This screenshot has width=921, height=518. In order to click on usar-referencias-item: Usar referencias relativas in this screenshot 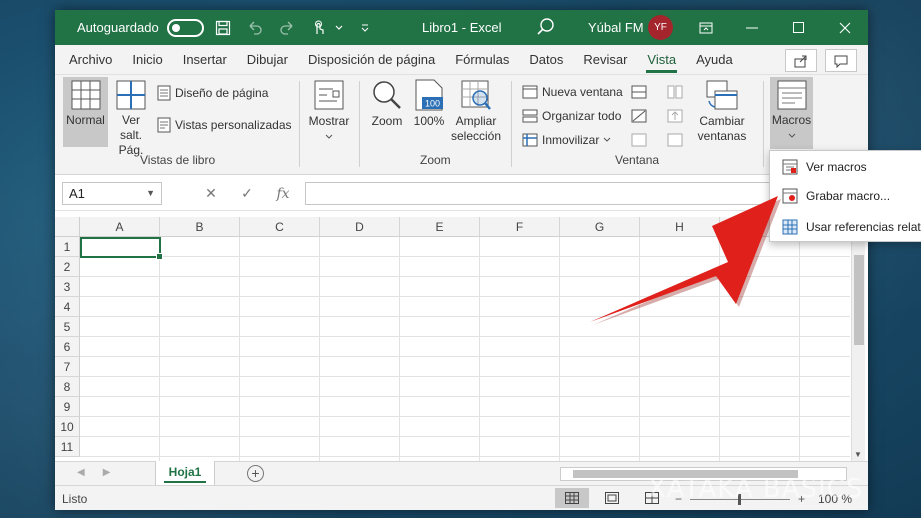, I will do `click(845, 227)`.